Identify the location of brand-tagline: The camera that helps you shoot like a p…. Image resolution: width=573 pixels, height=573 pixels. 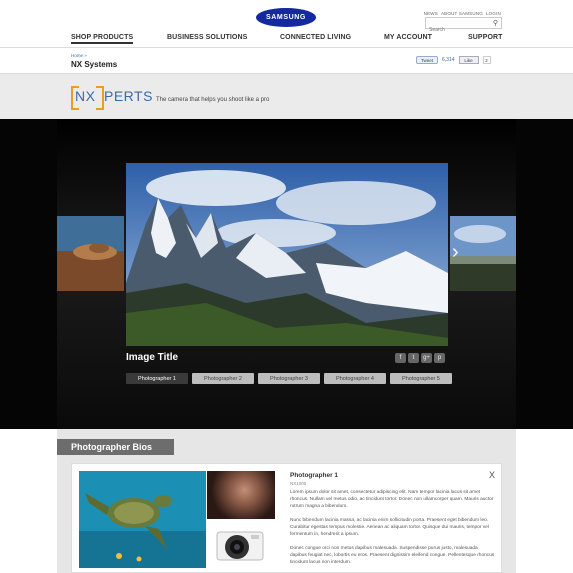
(212, 100).